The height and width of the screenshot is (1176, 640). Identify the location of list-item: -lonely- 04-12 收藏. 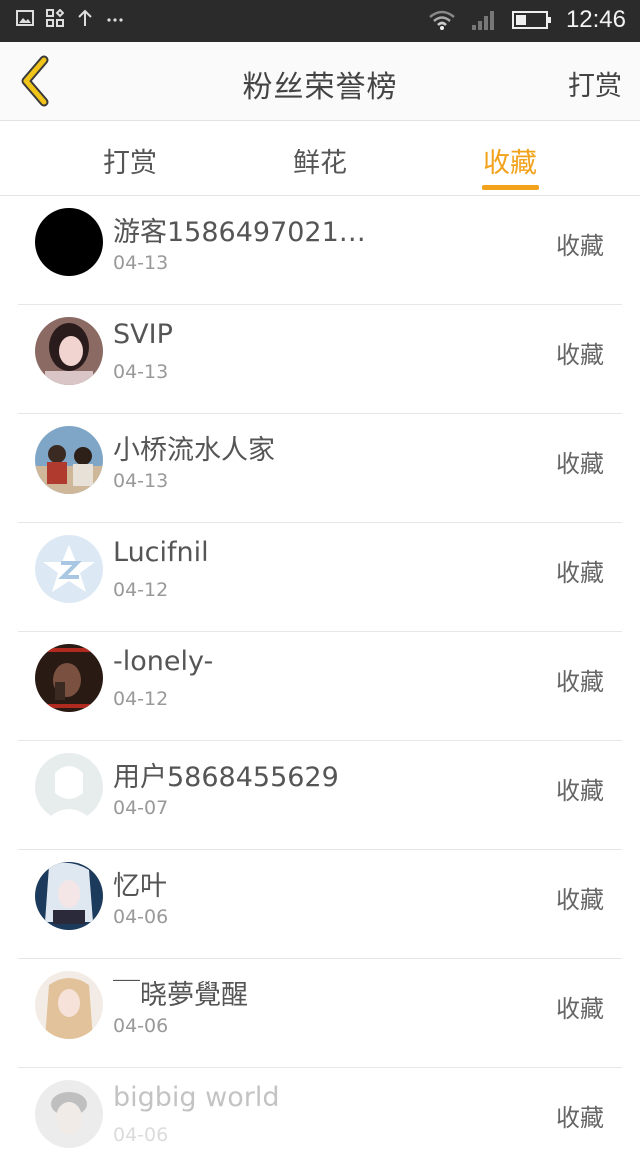
(320, 686).